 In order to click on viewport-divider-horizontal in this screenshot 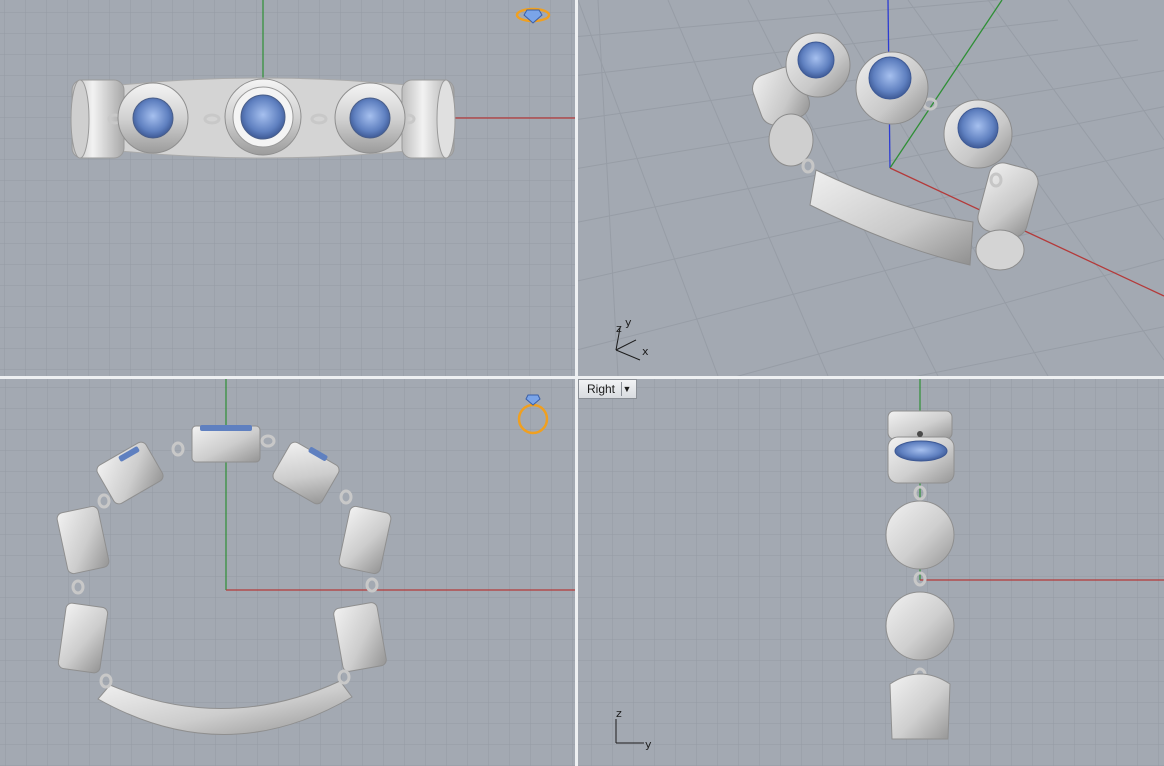, I will do `click(582, 377)`.